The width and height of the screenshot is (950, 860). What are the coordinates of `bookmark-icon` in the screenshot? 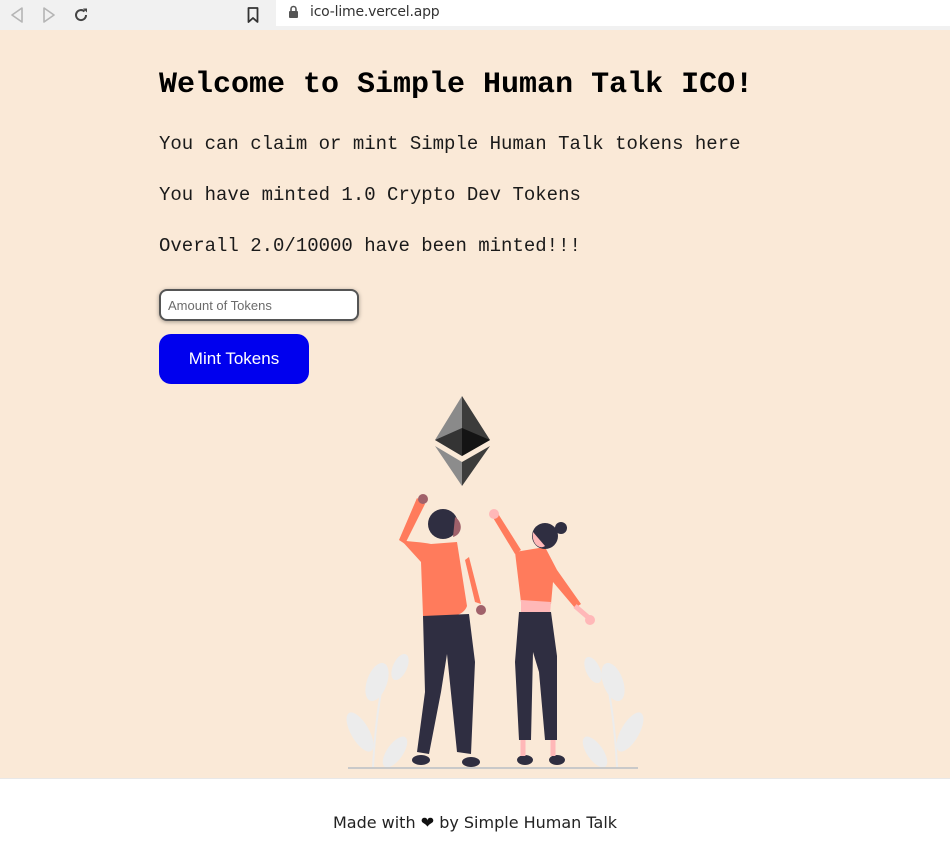 It's located at (253, 15).